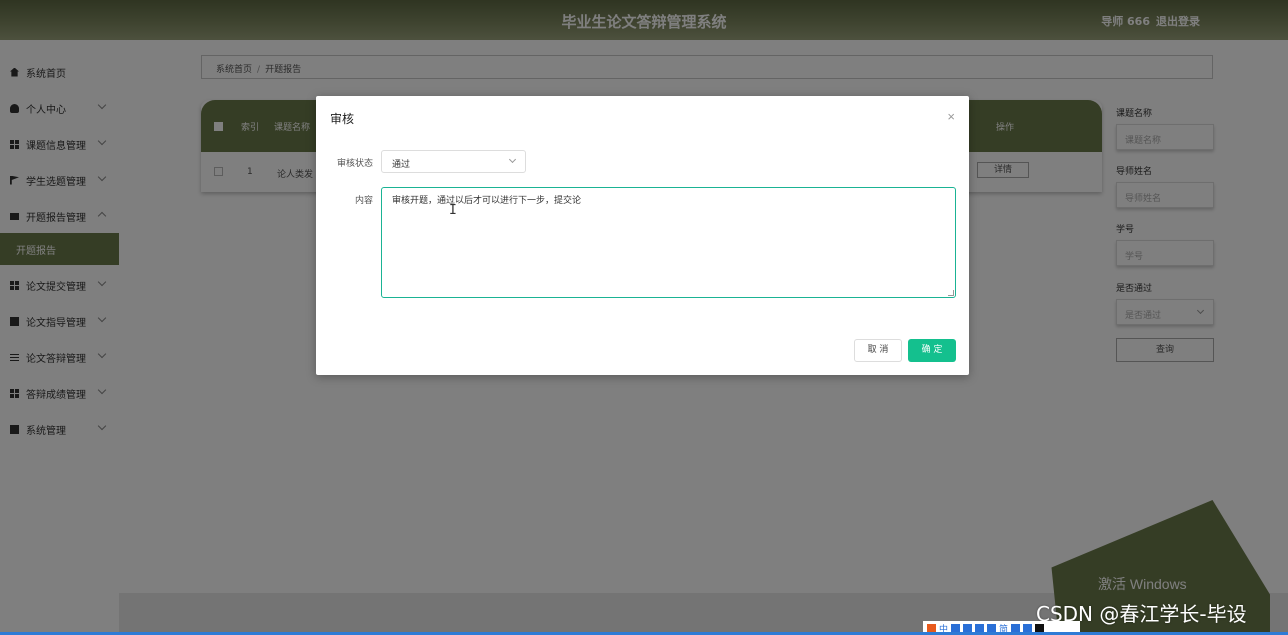 The image size is (1288, 635). Describe the element at coordinates (453, 161) in the screenshot. I see `status-select: 通过` at that location.